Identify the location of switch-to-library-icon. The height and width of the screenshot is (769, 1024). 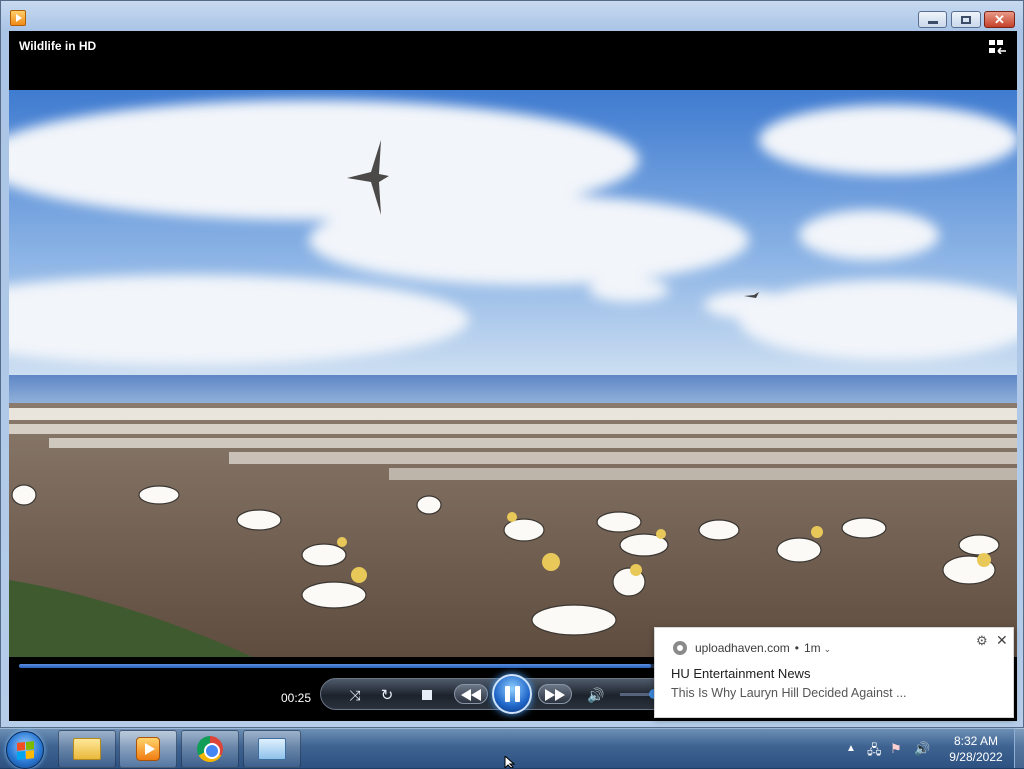
(998, 47).